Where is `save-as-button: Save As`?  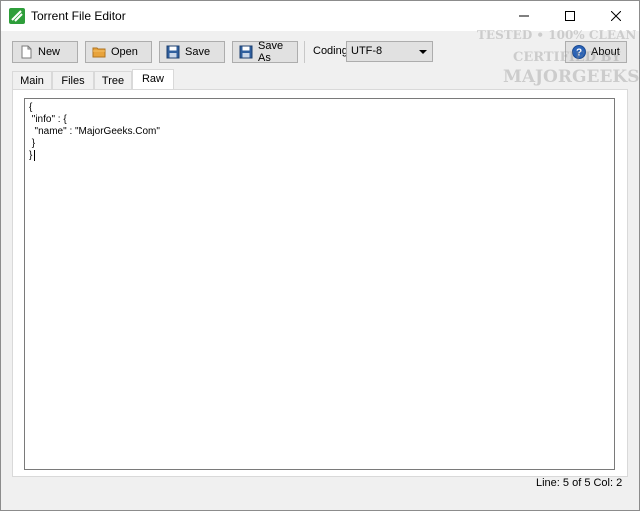 save-as-button: Save As is located at coordinates (265, 52).